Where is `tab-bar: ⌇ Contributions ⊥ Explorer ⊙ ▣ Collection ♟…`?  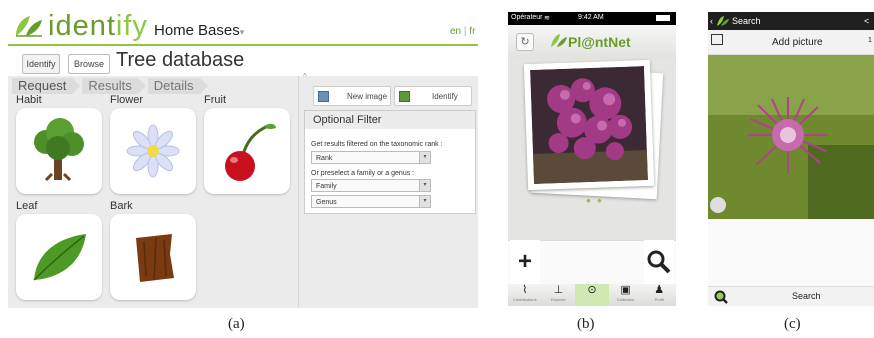
tab-bar: ⌇ Contributions ⊥ Explorer ⊙ ▣ Collection ♟… is located at coordinates (592, 295).